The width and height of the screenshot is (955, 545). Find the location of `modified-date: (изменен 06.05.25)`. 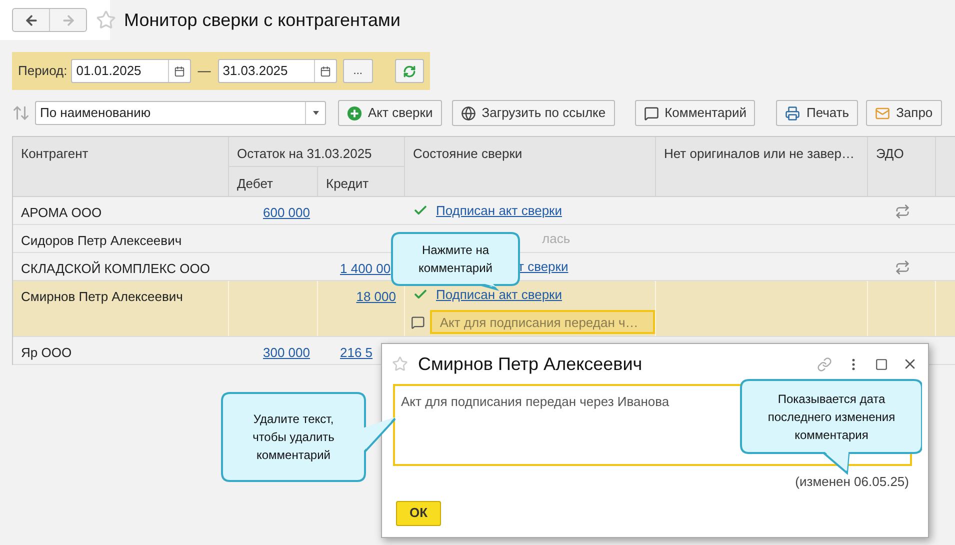

modified-date: (изменен 06.05.25) is located at coordinates (852, 482).